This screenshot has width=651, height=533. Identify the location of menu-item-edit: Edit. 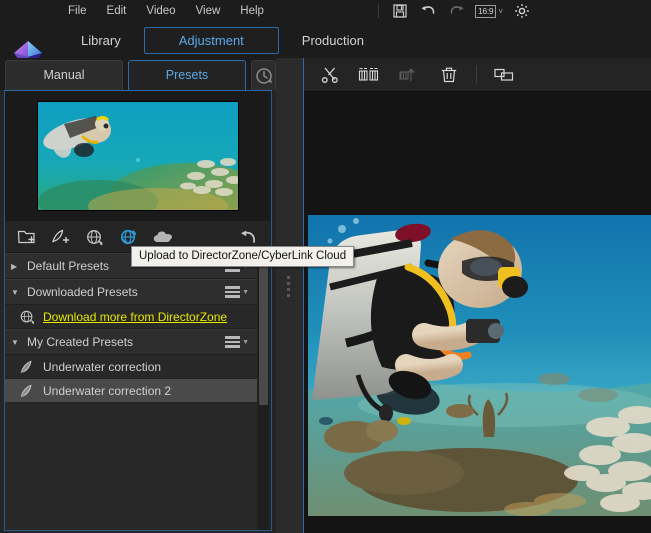
(117, 11).